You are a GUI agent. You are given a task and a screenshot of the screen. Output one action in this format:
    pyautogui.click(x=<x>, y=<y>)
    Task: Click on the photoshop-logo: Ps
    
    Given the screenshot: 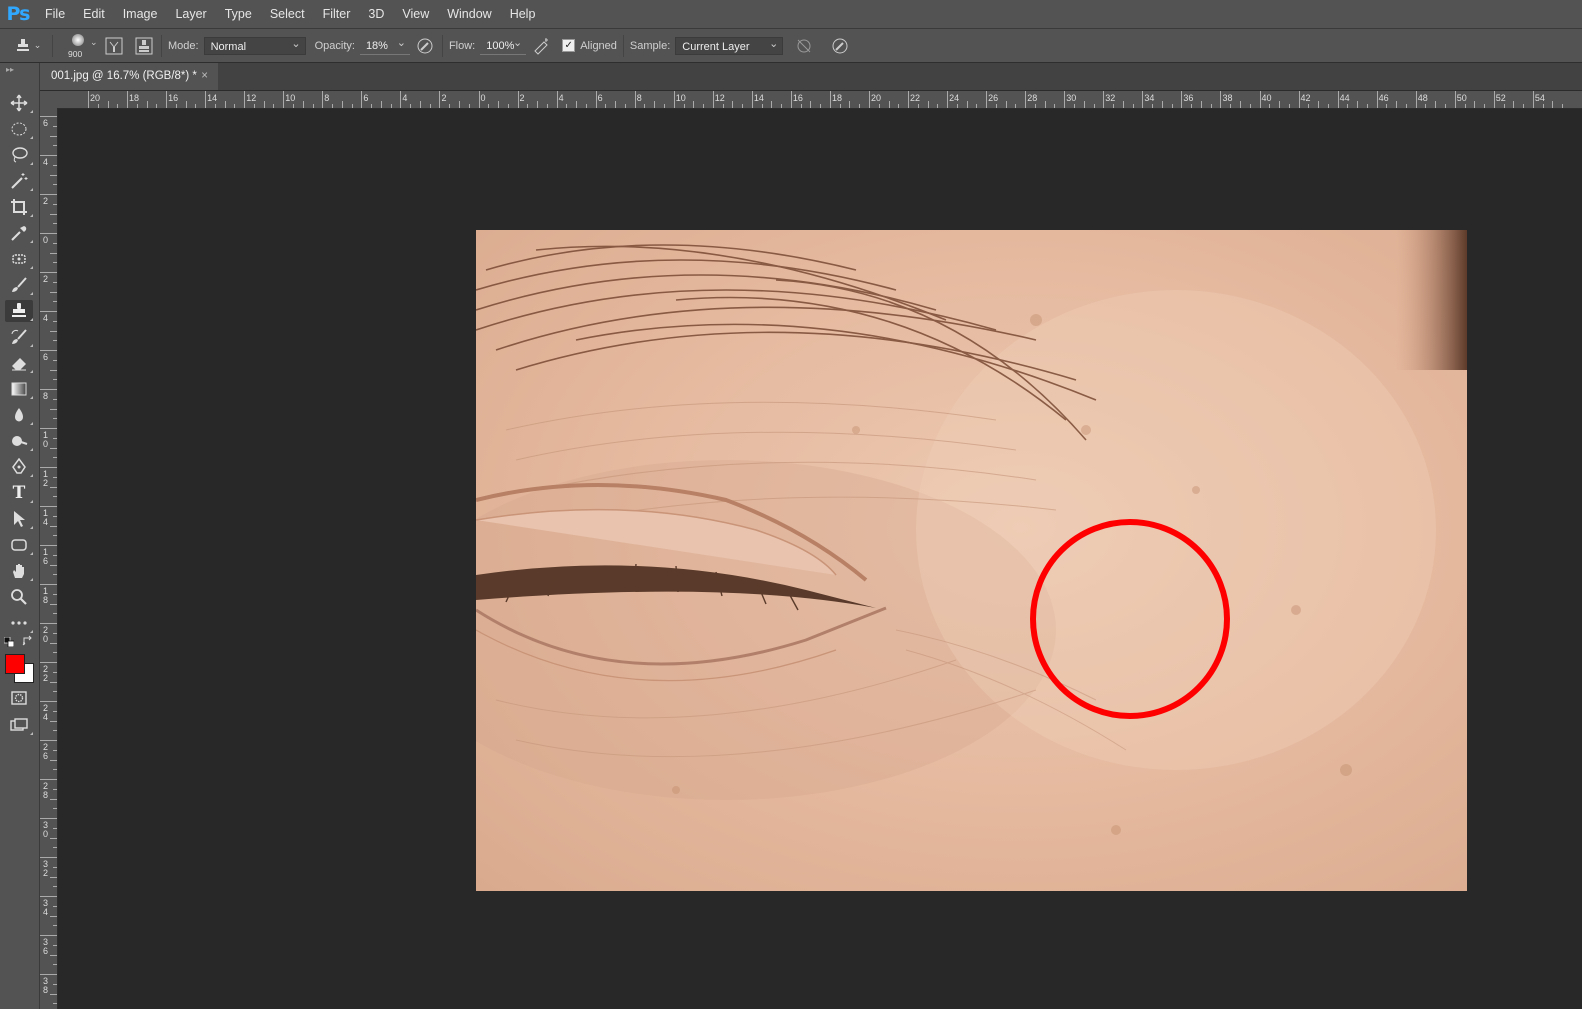 What is the action you would take?
    pyautogui.click(x=18, y=14)
    